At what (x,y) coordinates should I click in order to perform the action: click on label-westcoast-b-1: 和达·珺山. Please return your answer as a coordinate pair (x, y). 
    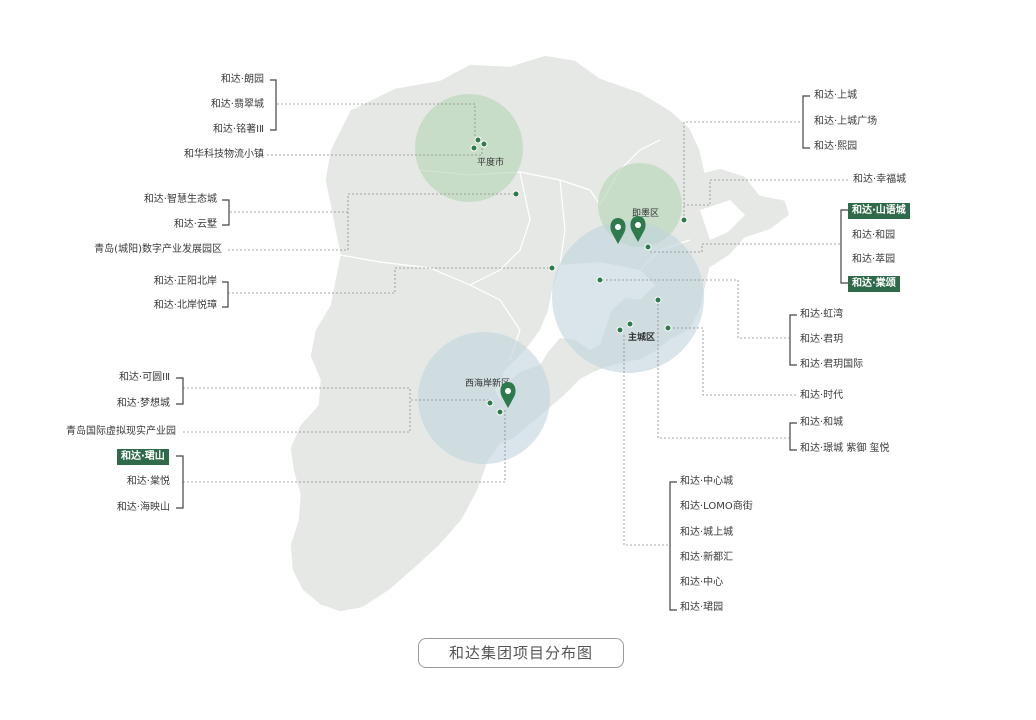
    Looking at the image, I should click on (143, 457).